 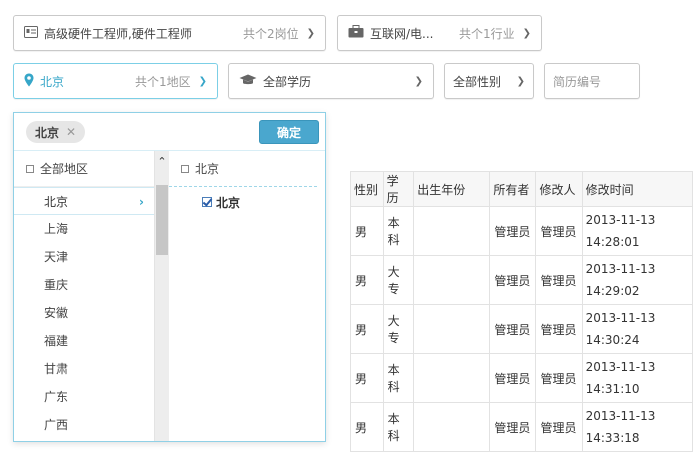 What do you see at coordinates (56, 369) in the screenshot?
I see `province-item-label: 甘肃` at bounding box center [56, 369].